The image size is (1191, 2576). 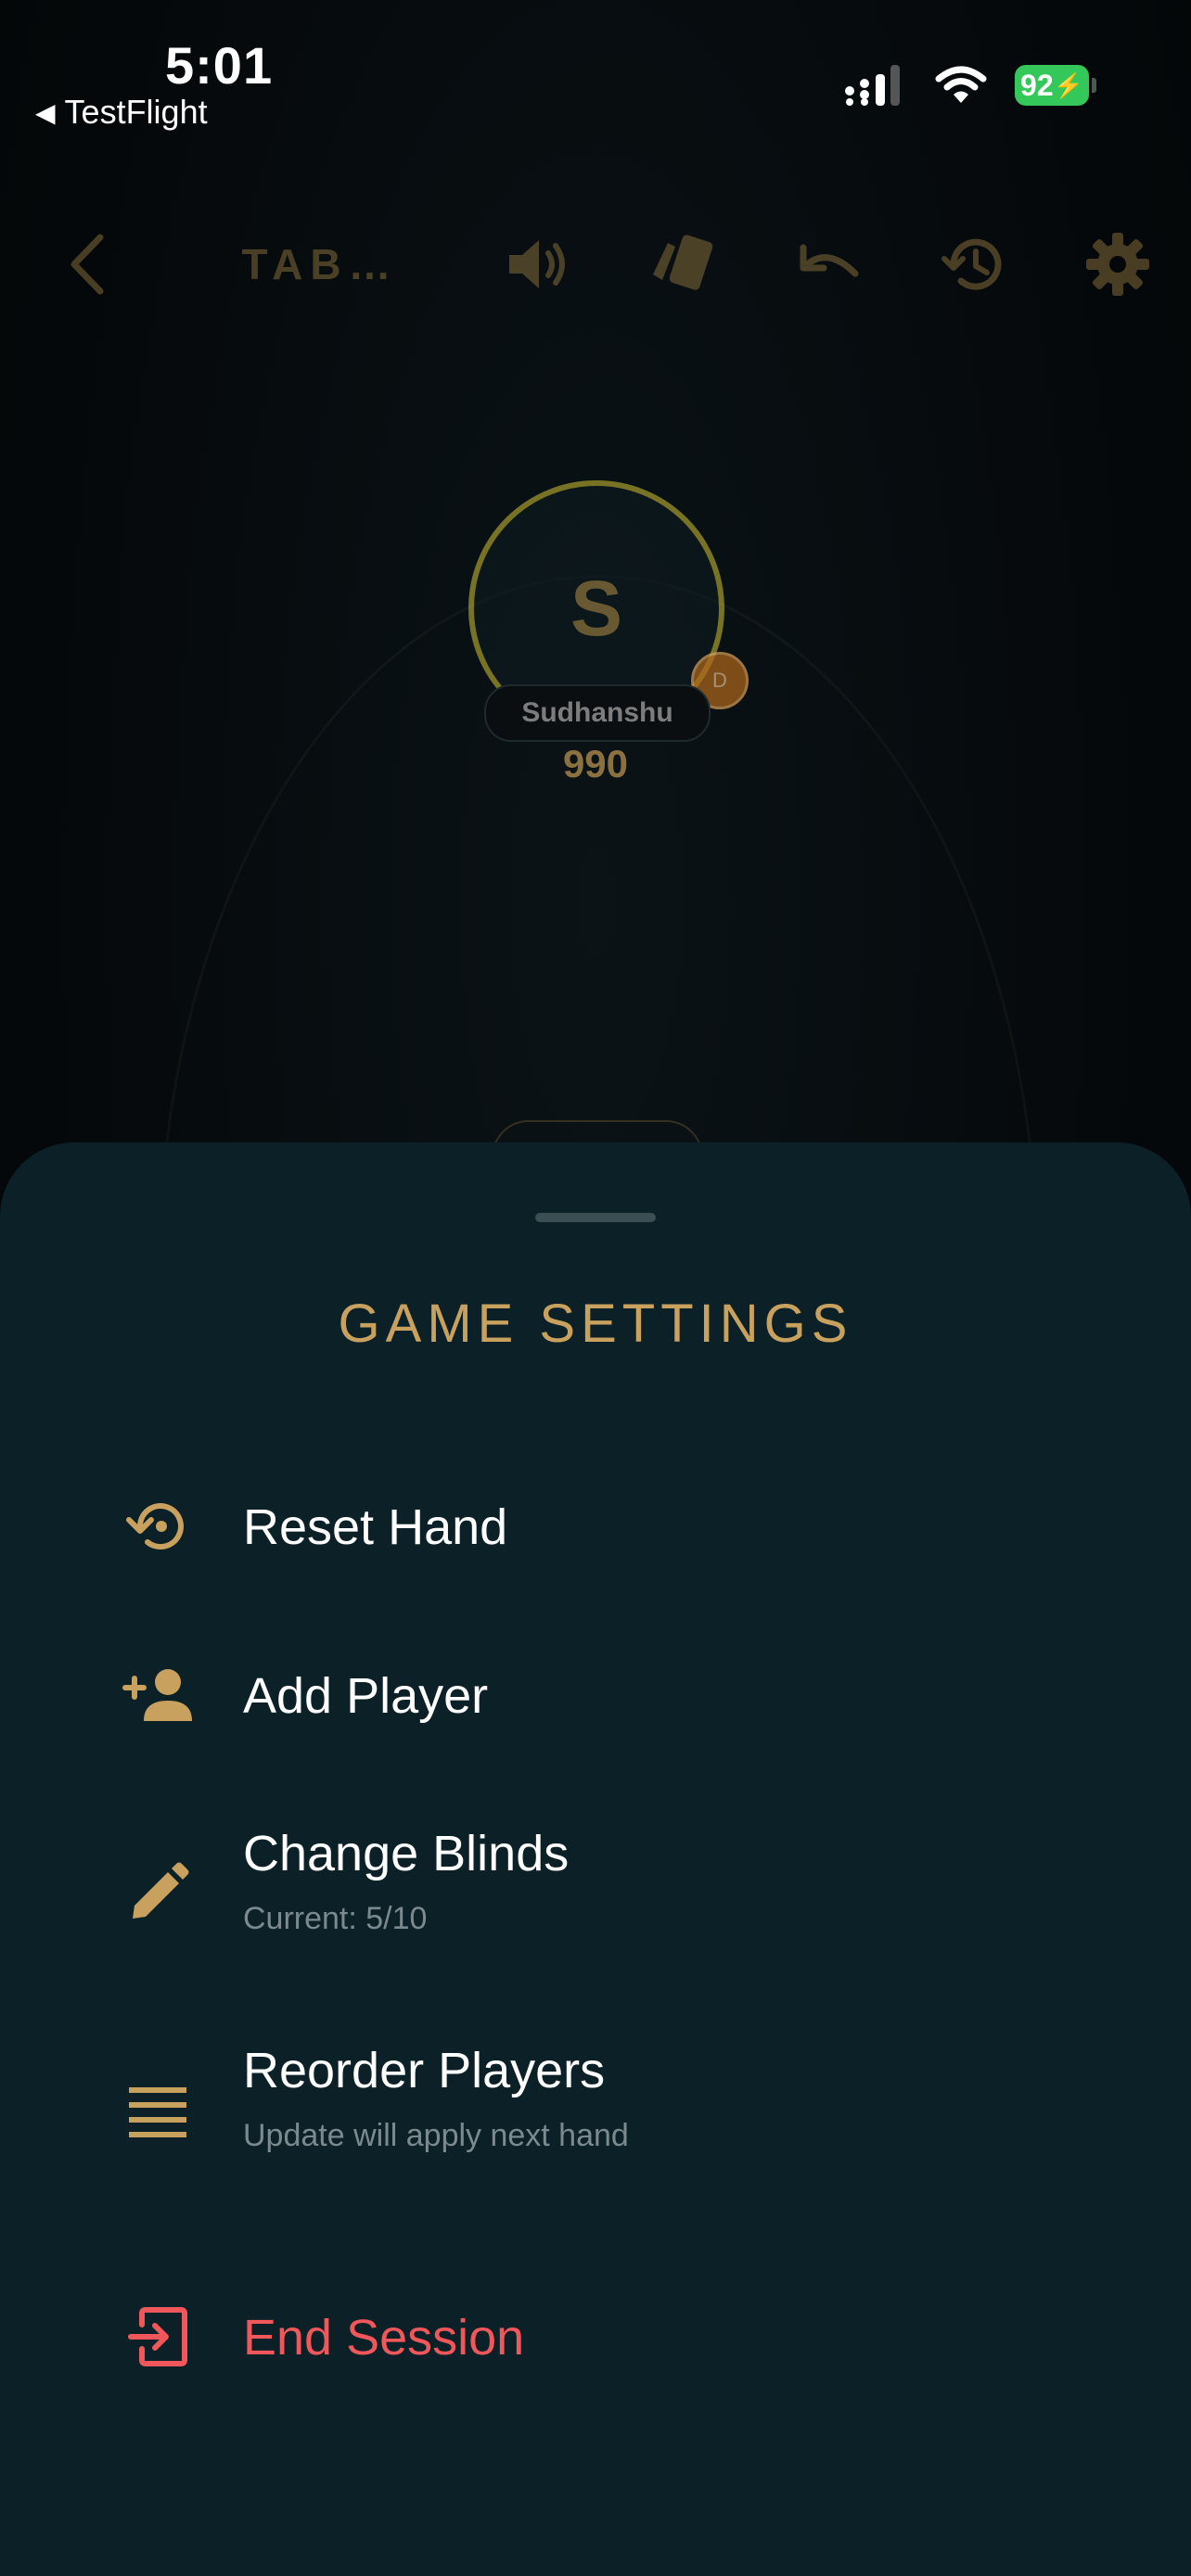 I want to click on chevron-left-icon, so click(x=87, y=264).